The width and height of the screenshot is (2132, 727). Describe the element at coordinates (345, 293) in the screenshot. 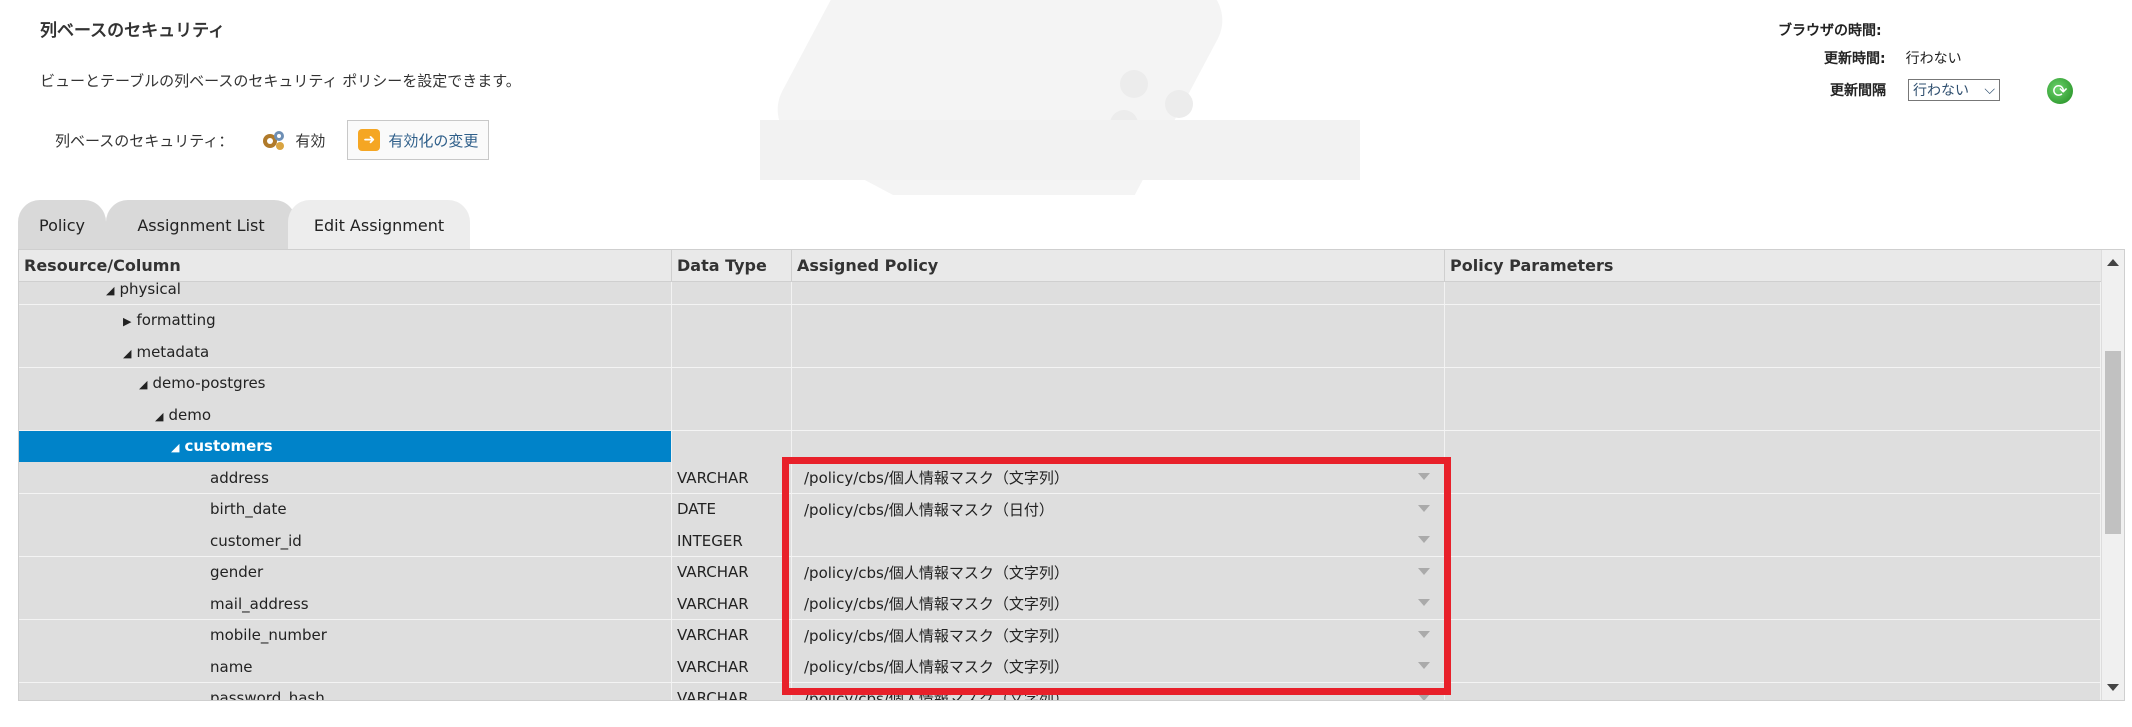

I see `resource-cell: ◢ physical` at that location.